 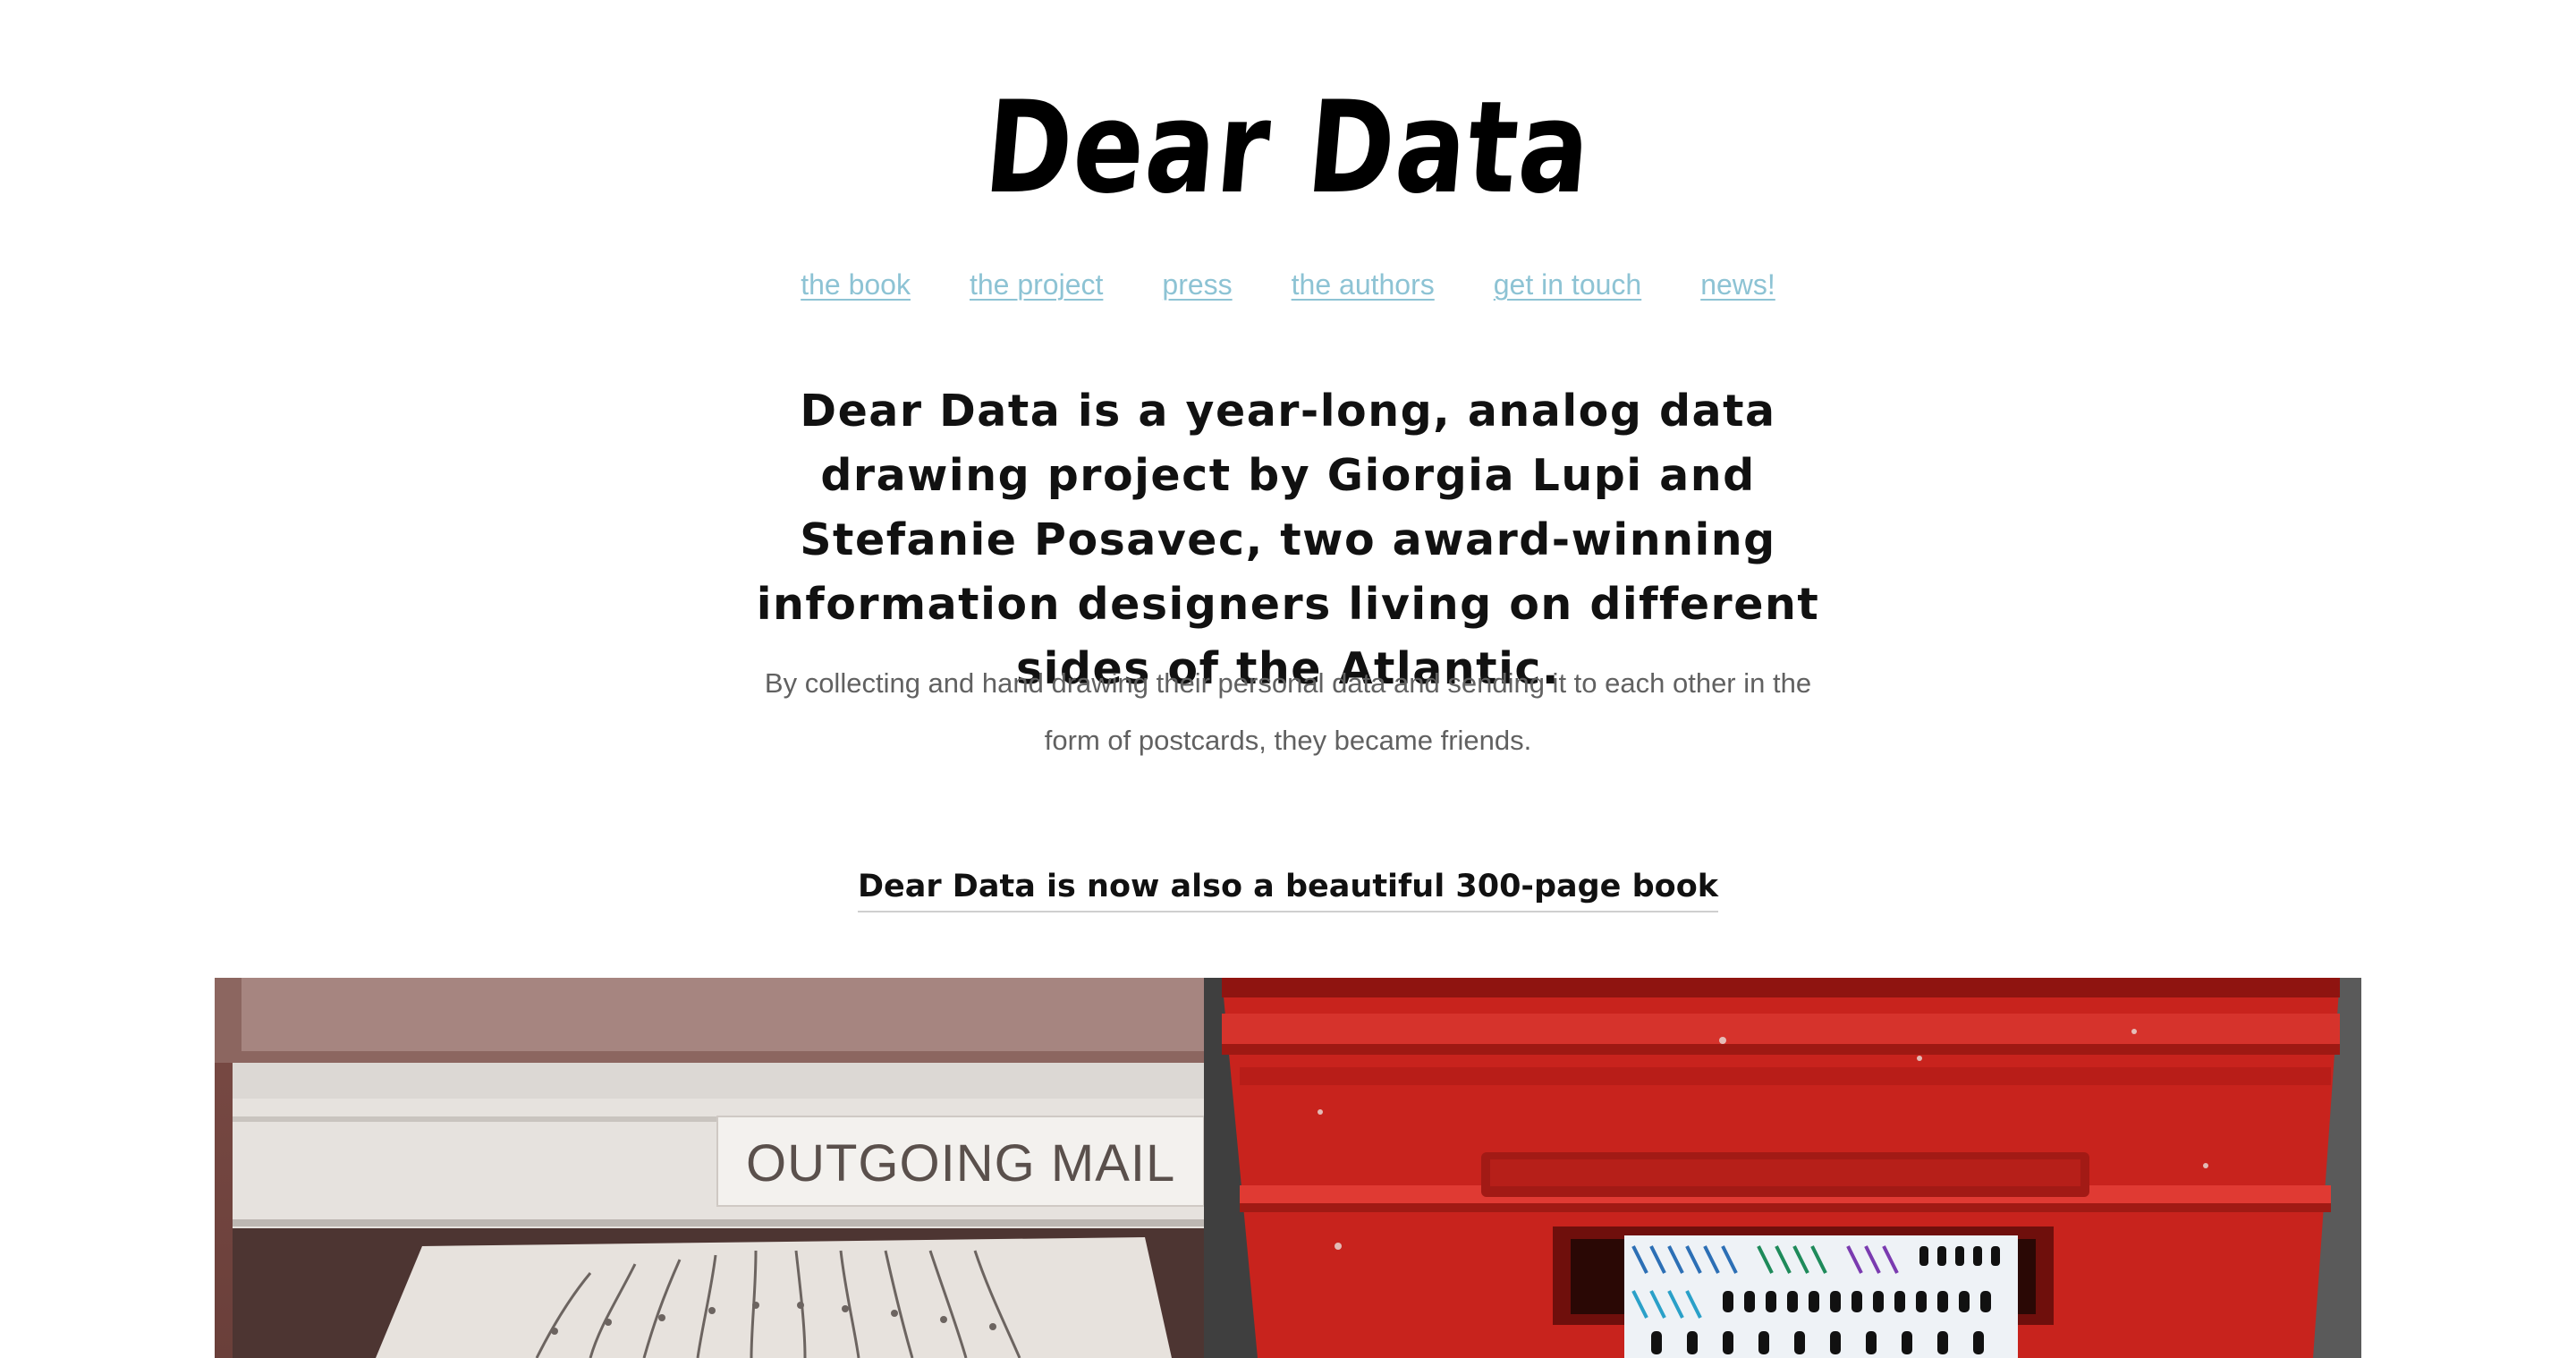 What do you see at coordinates (1363, 284) in the screenshot?
I see `nav-link-the-authors: the authors` at bounding box center [1363, 284].